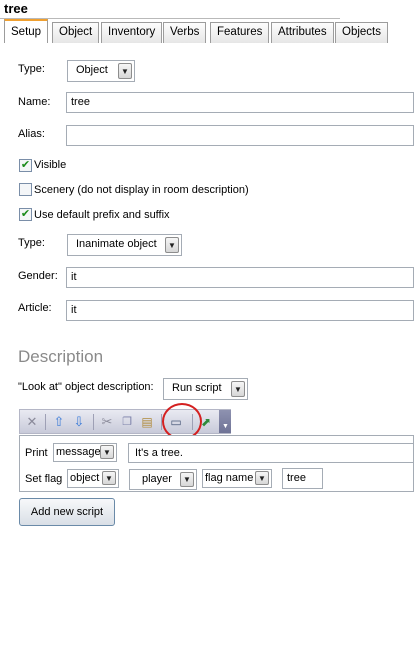  I want to click on setflag-target-type-value: object, so click(85, 478).